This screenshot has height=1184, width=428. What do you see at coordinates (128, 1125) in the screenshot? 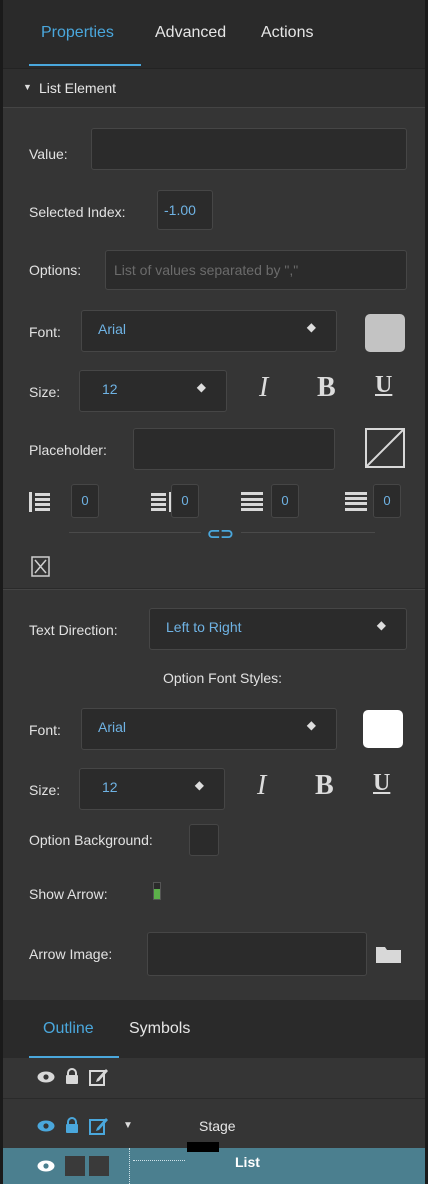
I see `expand-triangle-icon: ▼` at bounding box center [128, 1125].